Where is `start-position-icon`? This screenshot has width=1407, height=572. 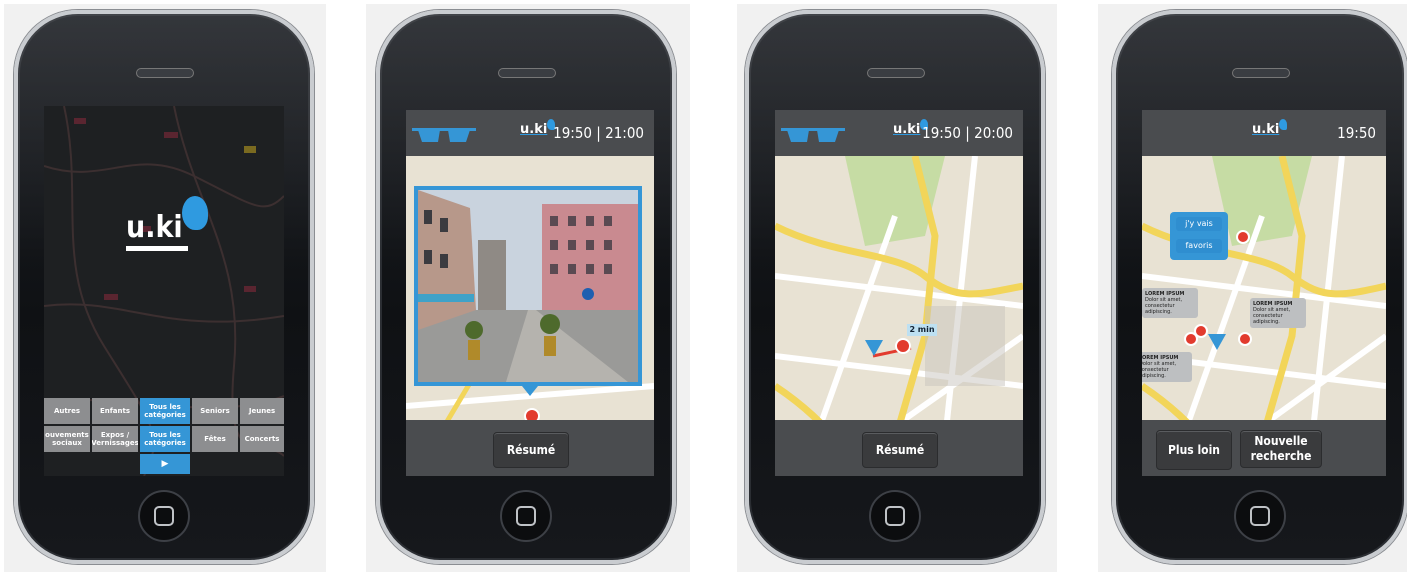
start-position-icon is located at coordinates (874, 348).